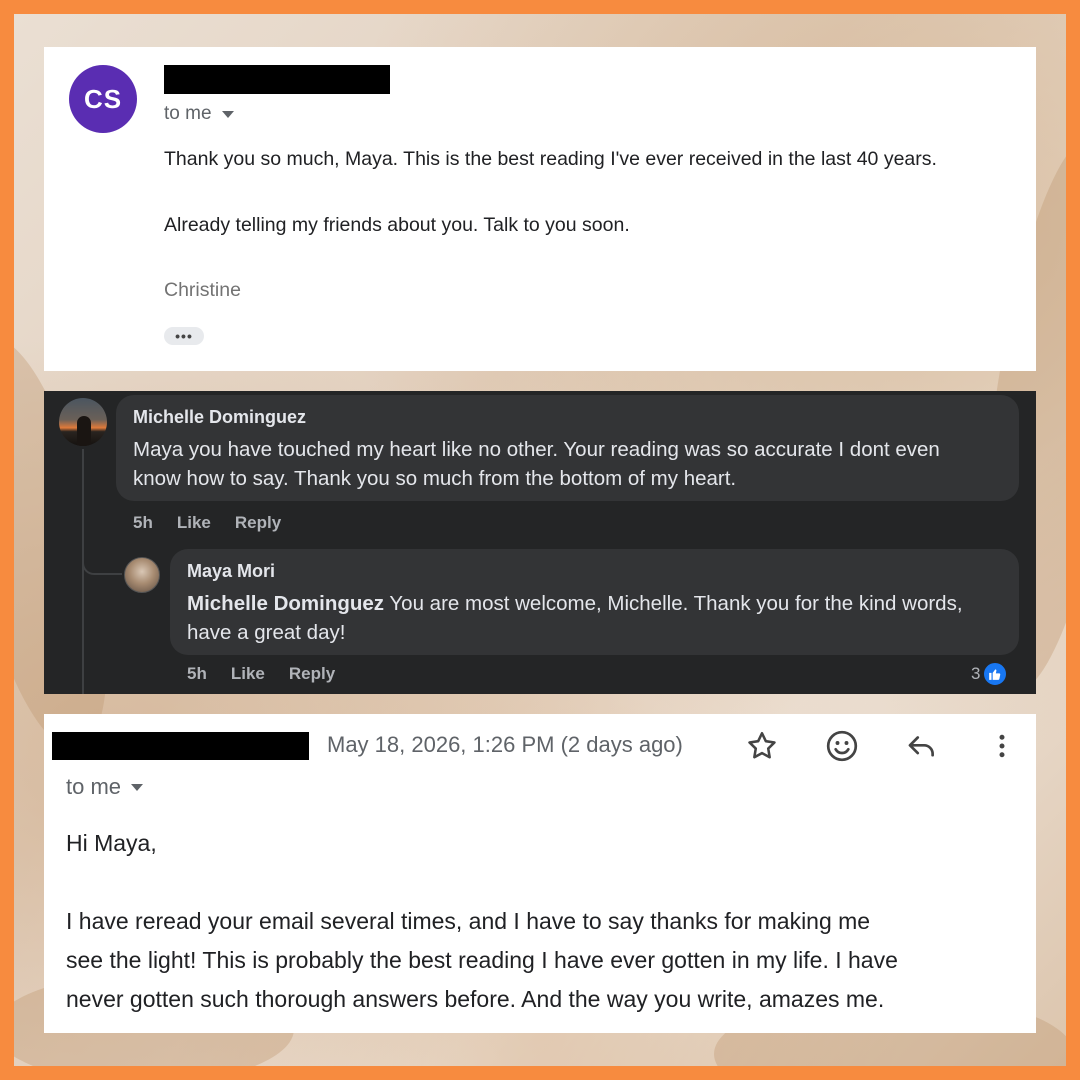 This screenshot has height=1080, width=1080. What do you see at coordinates (922, 746) in the screenshot?
I see `reply-icon` at bounding box center [922, 746].